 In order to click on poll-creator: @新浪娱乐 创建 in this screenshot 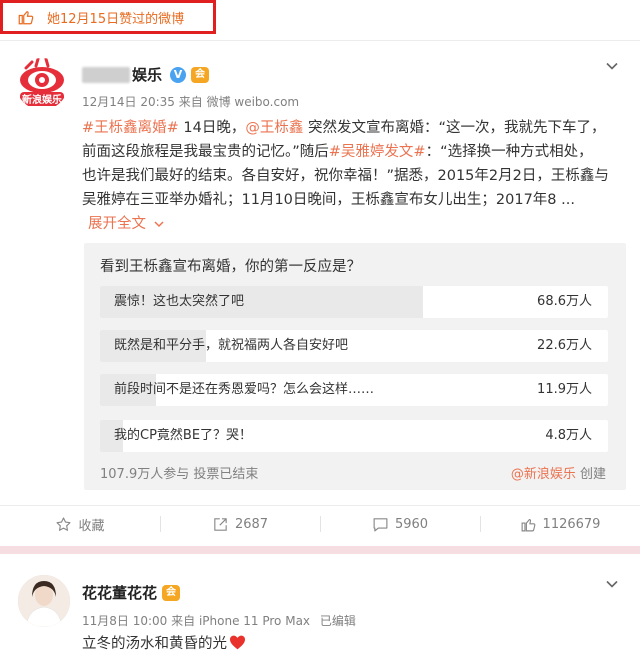, I will do `click(558, 472)`.